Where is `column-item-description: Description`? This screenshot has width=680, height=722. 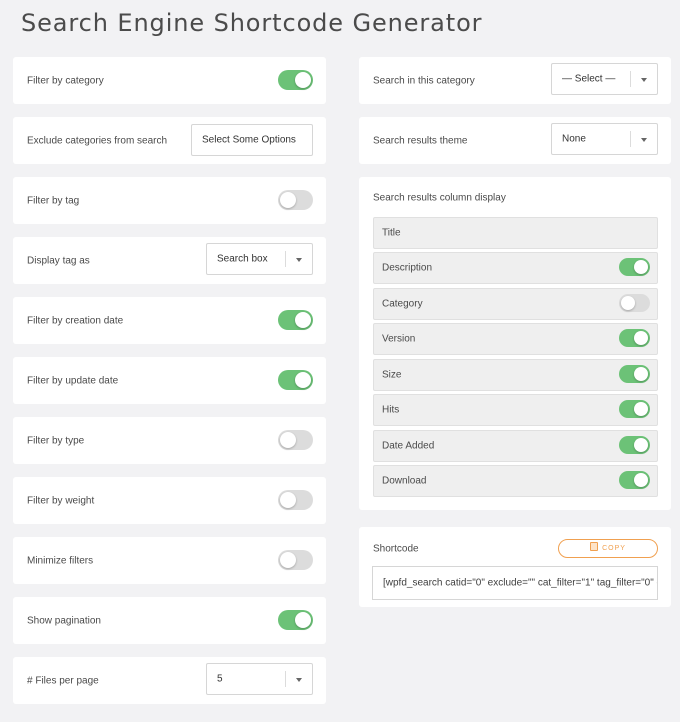
column-item-description: Description is located at coordinates (515, 268).